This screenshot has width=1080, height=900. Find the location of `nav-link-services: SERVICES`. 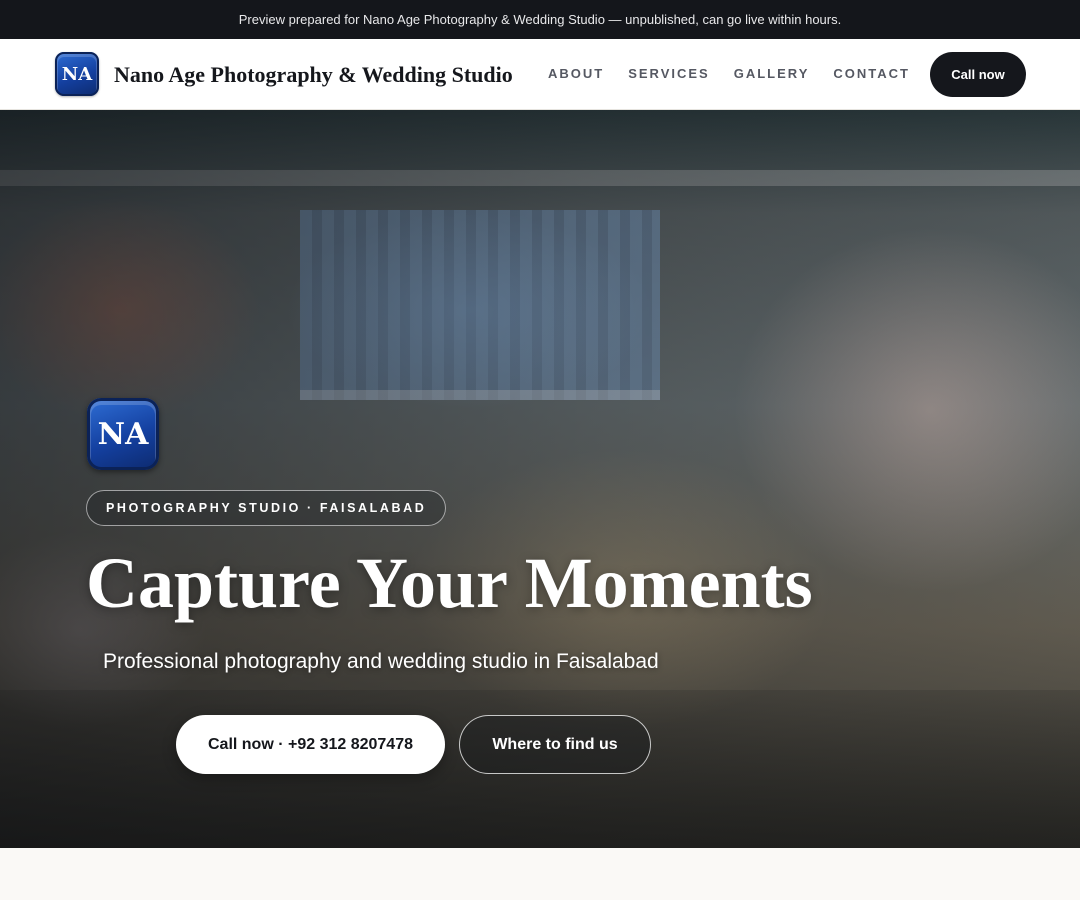

nav-link-services: SERVICES is located at coordinates (669, 73).